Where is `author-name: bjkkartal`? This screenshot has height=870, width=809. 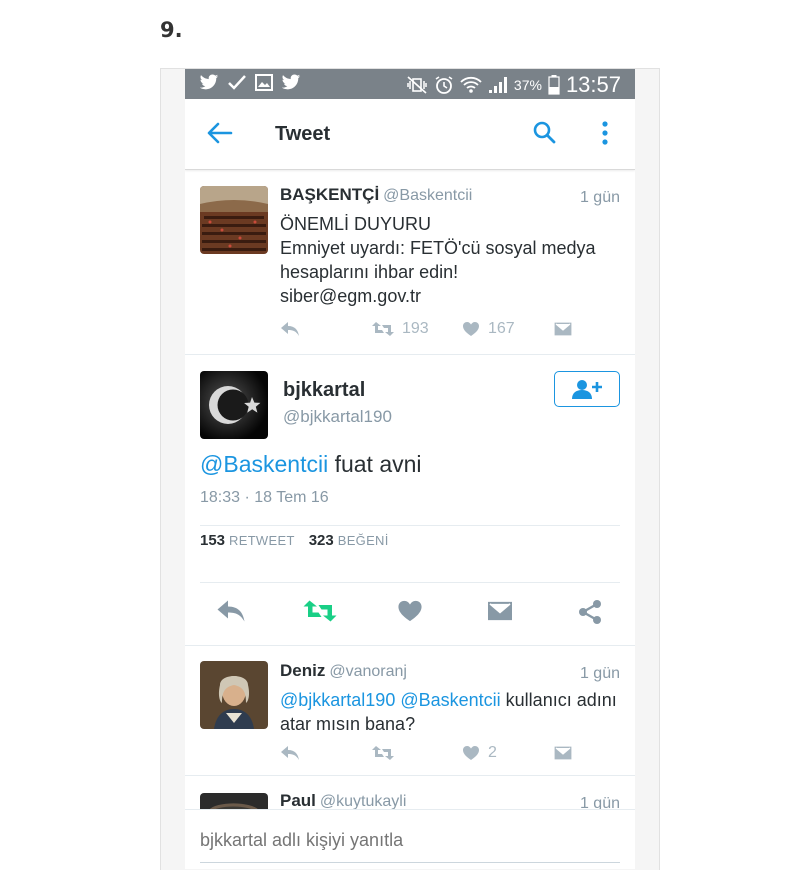 author-name: bjkkartal is located at coordinates (324, 390).